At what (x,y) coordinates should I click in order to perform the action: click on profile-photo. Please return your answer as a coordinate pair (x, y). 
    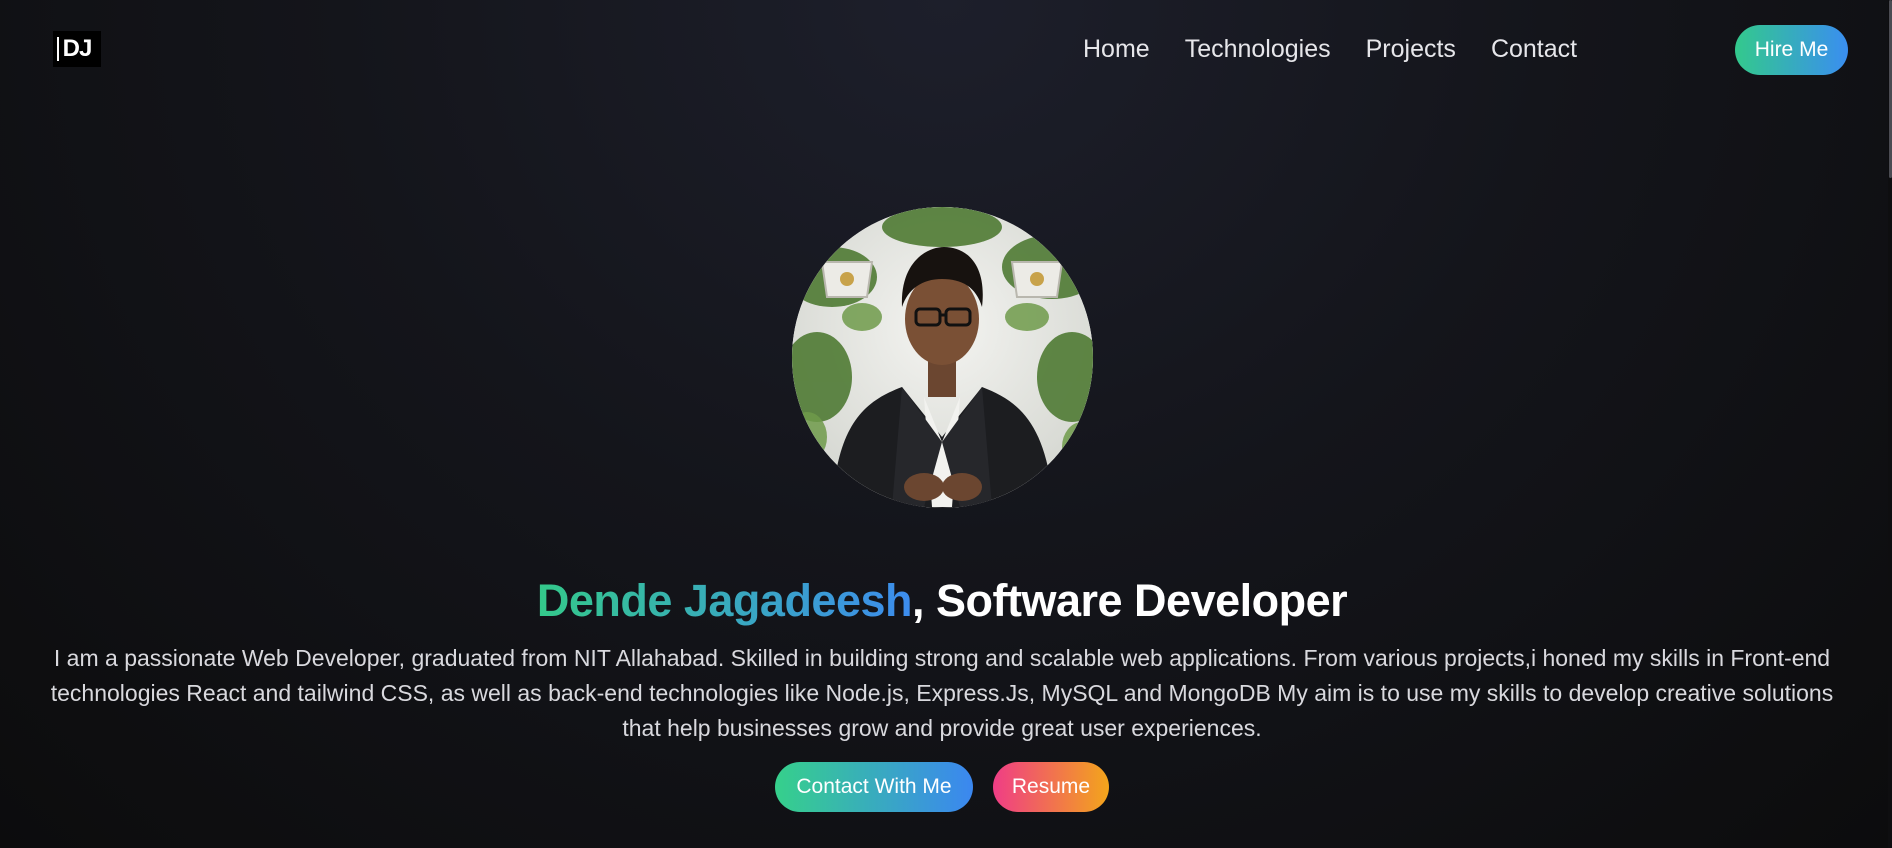
    Looking at the image, I should click on (942, 357).